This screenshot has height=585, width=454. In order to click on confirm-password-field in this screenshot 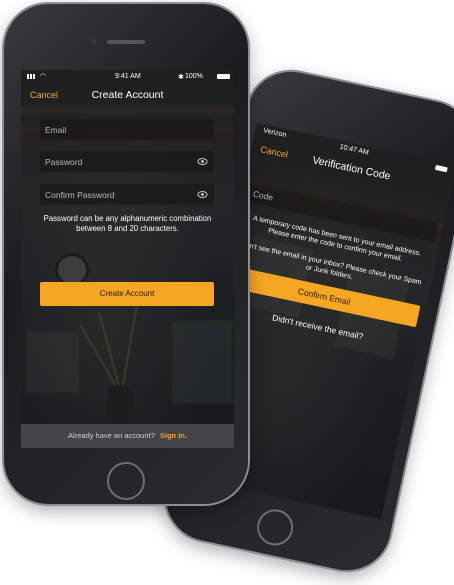, I will do `click(127, 194)`.